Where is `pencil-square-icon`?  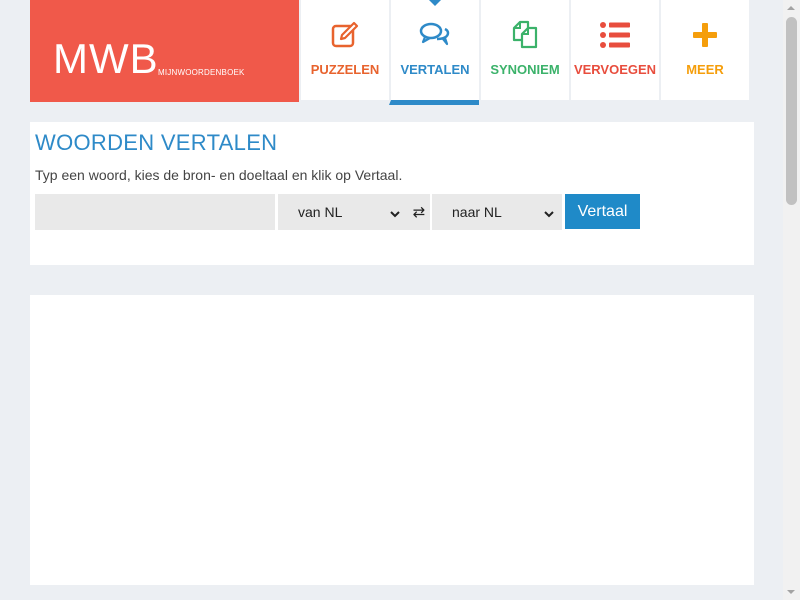 pencil-square-icon is located at coordinates (345, 35).